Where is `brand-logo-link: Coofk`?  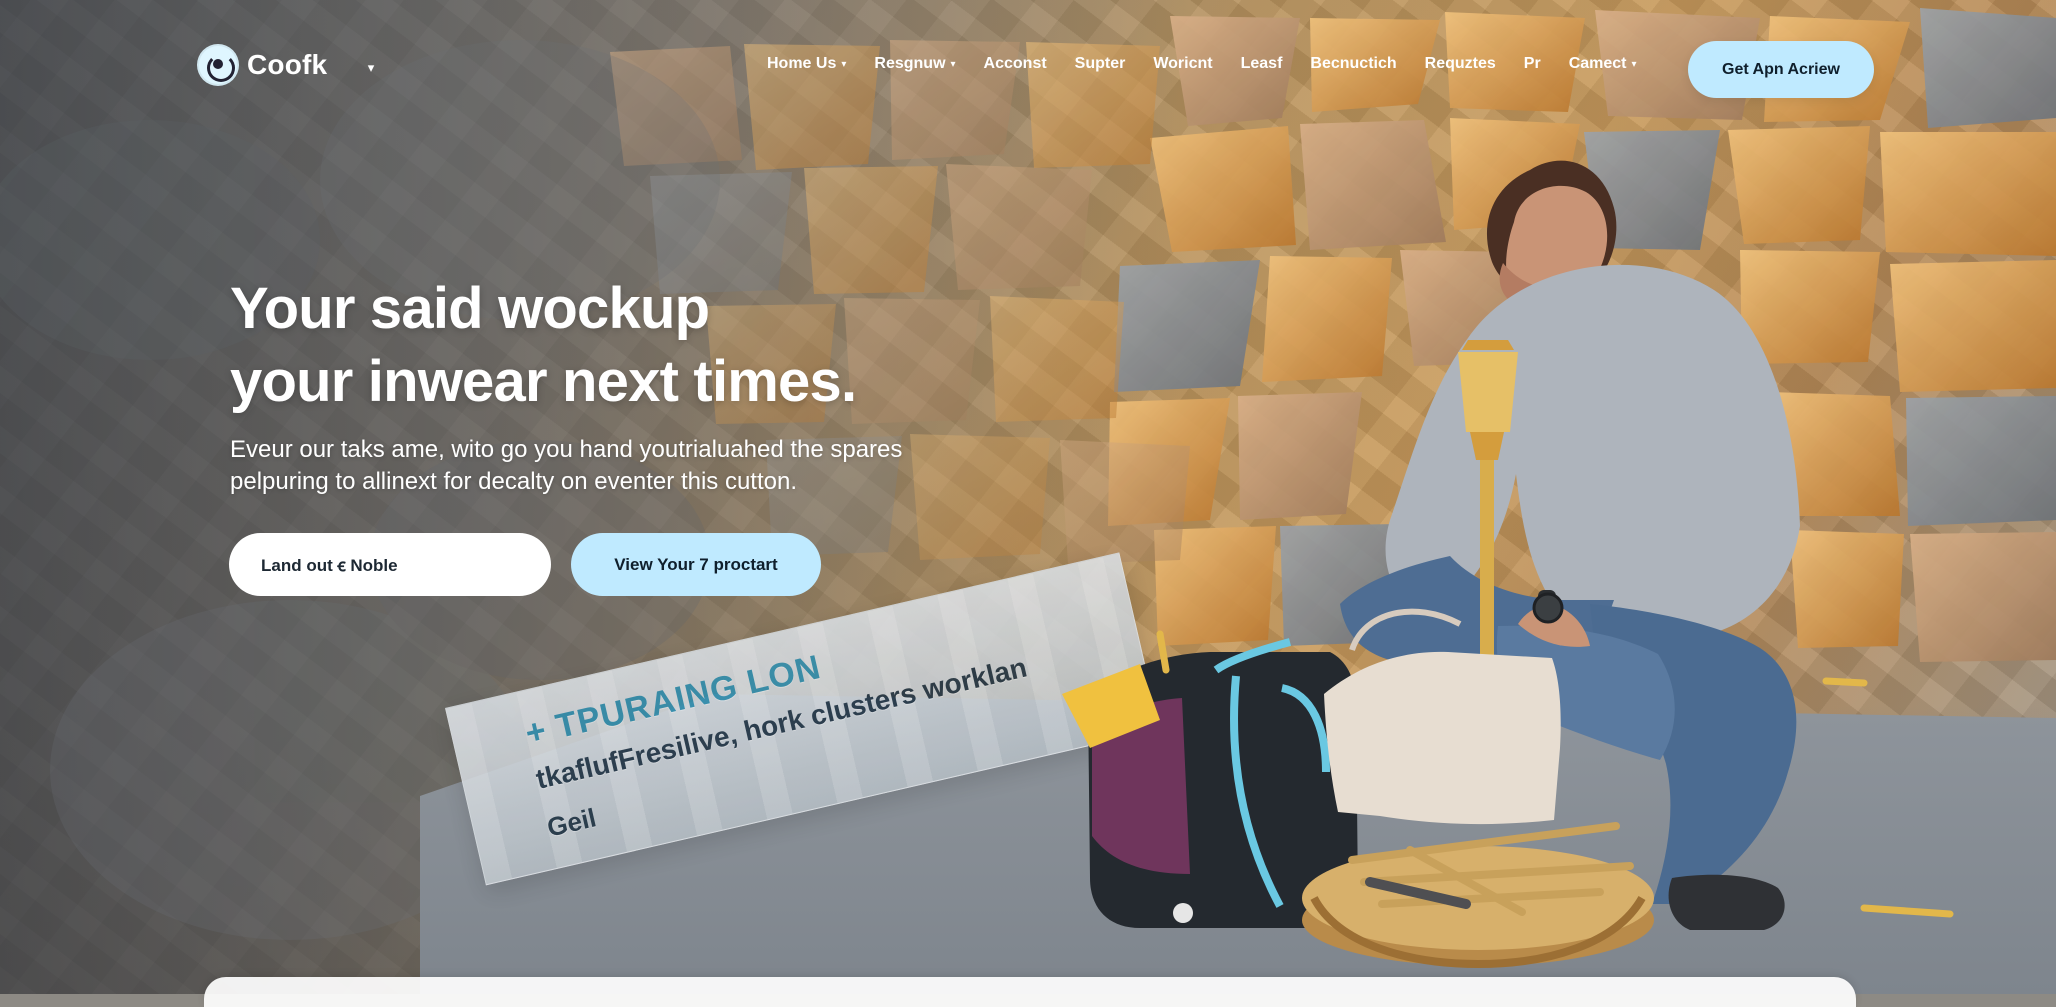 brand-logo-link: Coofk is located at coordinates (262, 65).